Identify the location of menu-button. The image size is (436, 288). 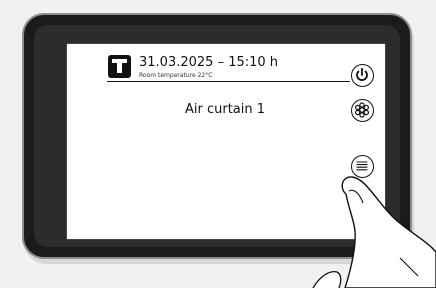
(362, 166).